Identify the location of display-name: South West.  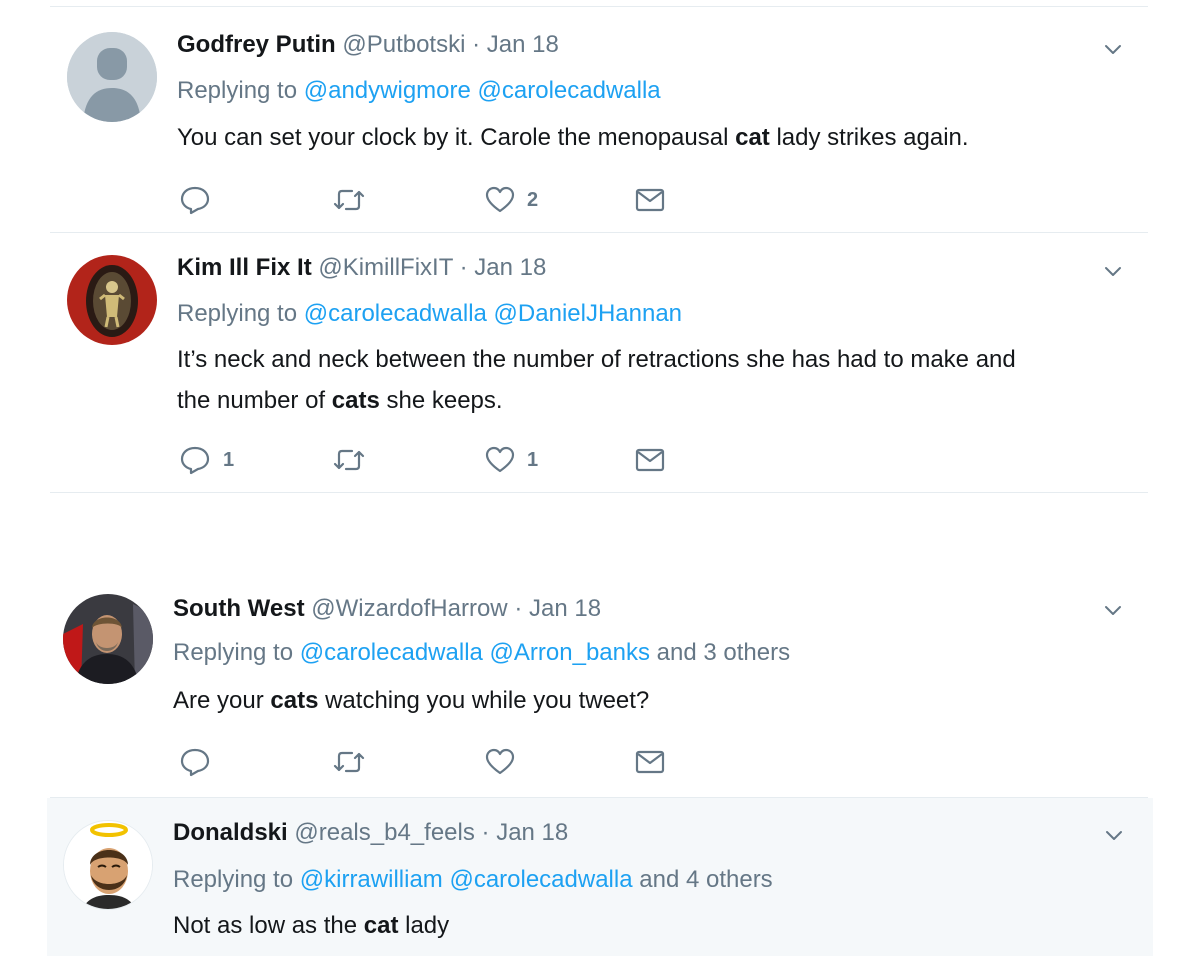
(239, 608).